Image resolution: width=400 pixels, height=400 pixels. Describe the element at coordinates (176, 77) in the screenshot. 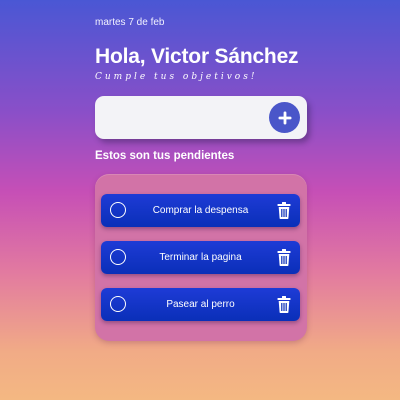

I see `greeting-subtitle: Cumple tus objetivos!` at that location.